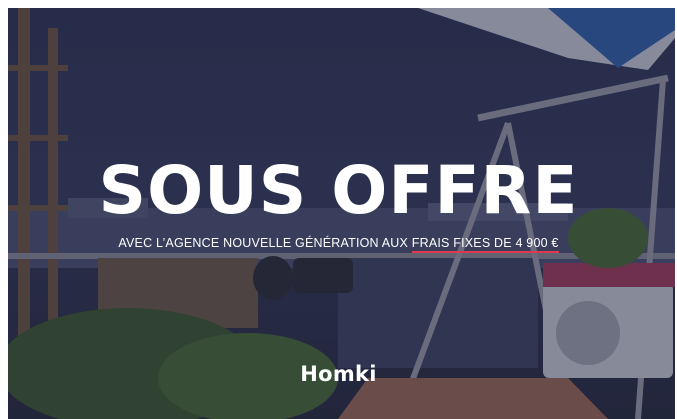  I want to click on homki-logo: Homki, so click(338, 374).